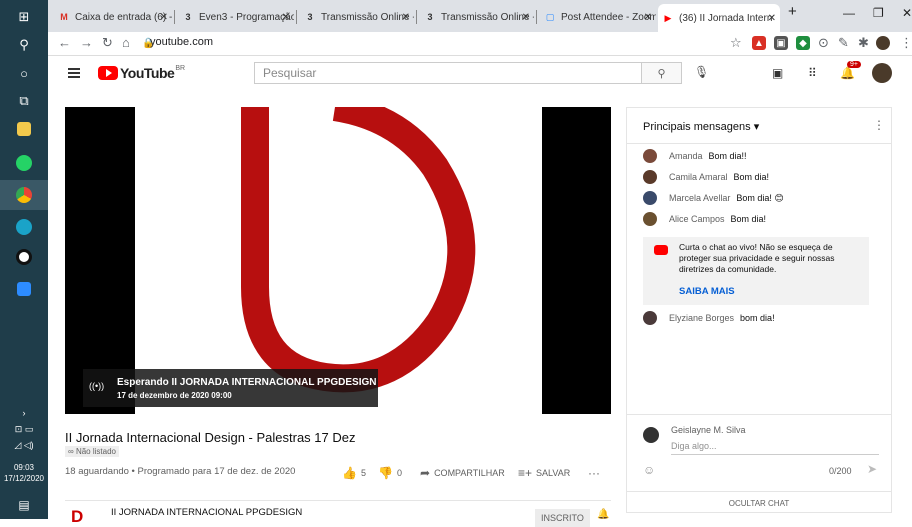 The height and width of the screenshot is (527, 912). I want to click on more-horizontal-icon: ···, so click(594, 473).